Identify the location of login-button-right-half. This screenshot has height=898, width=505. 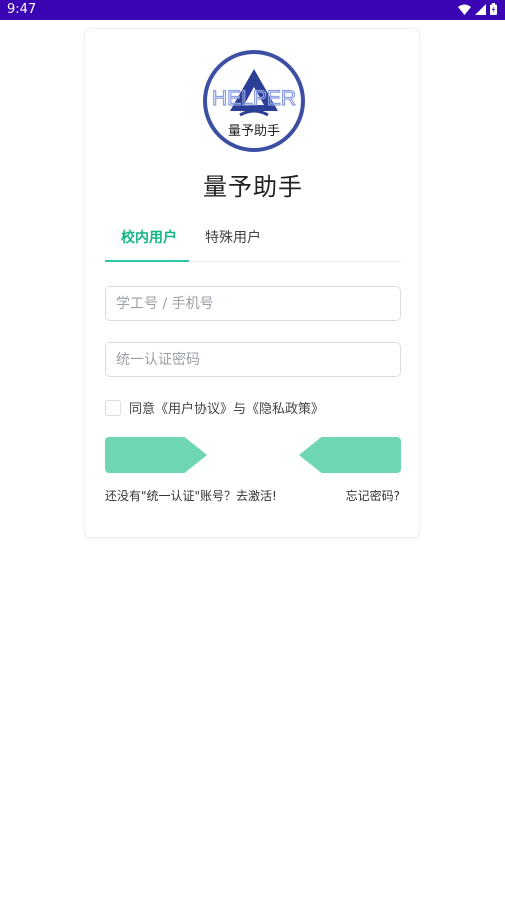
(350, 455).